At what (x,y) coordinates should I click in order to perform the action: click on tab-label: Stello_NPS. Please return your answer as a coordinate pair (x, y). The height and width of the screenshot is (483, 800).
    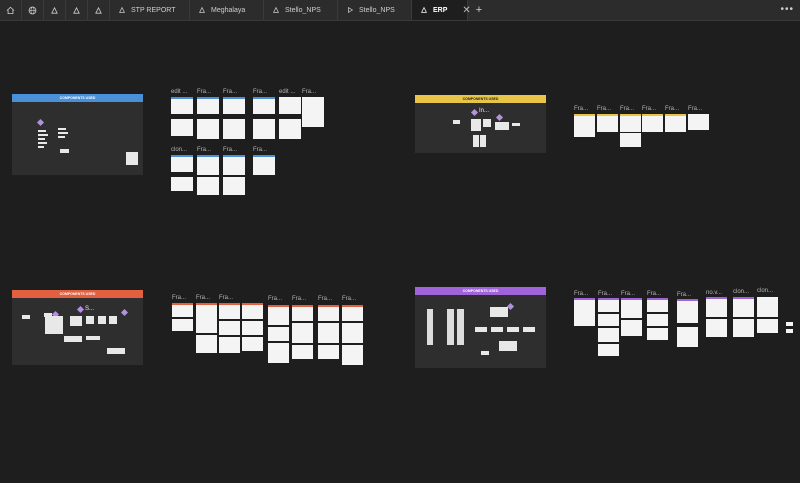
    Looking at the image, I should click on (303, 10).